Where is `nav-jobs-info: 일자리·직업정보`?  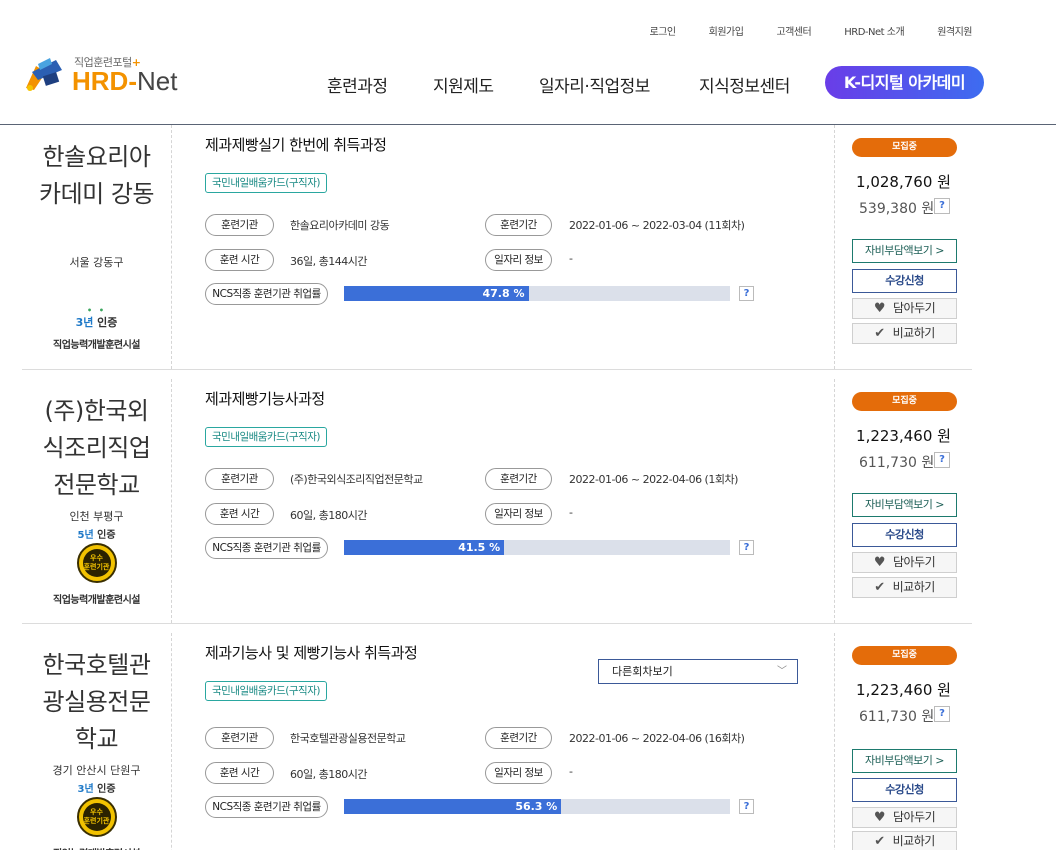 nav-jobs-info: 일자리·직업정보 is located at coordinates (594, 84).